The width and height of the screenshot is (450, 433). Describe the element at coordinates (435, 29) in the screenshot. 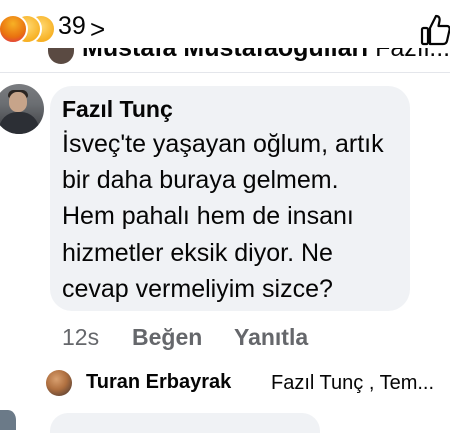

I see `thumbs-up-icon` at that location.